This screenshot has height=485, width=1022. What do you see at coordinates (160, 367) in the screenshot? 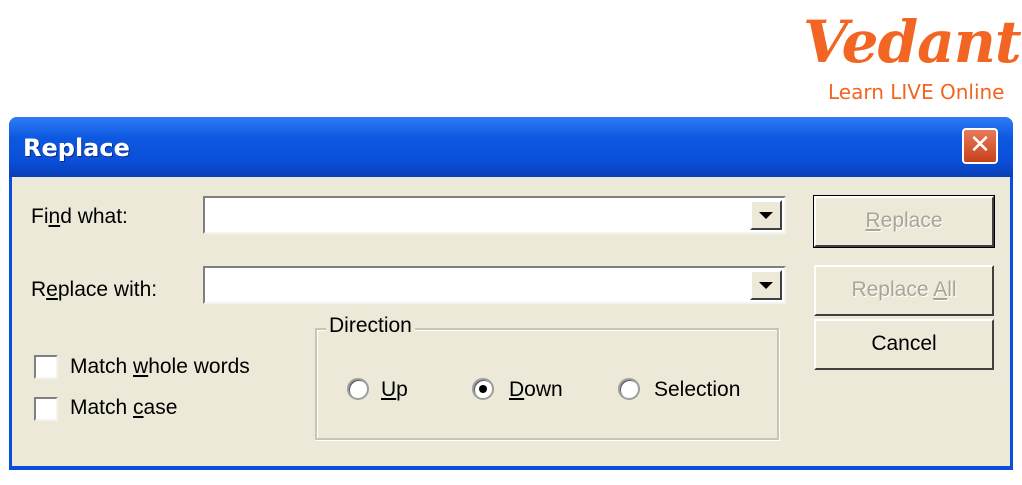
I see `match-whole-words-label: Match whole words` at bounding box center [160, 367].